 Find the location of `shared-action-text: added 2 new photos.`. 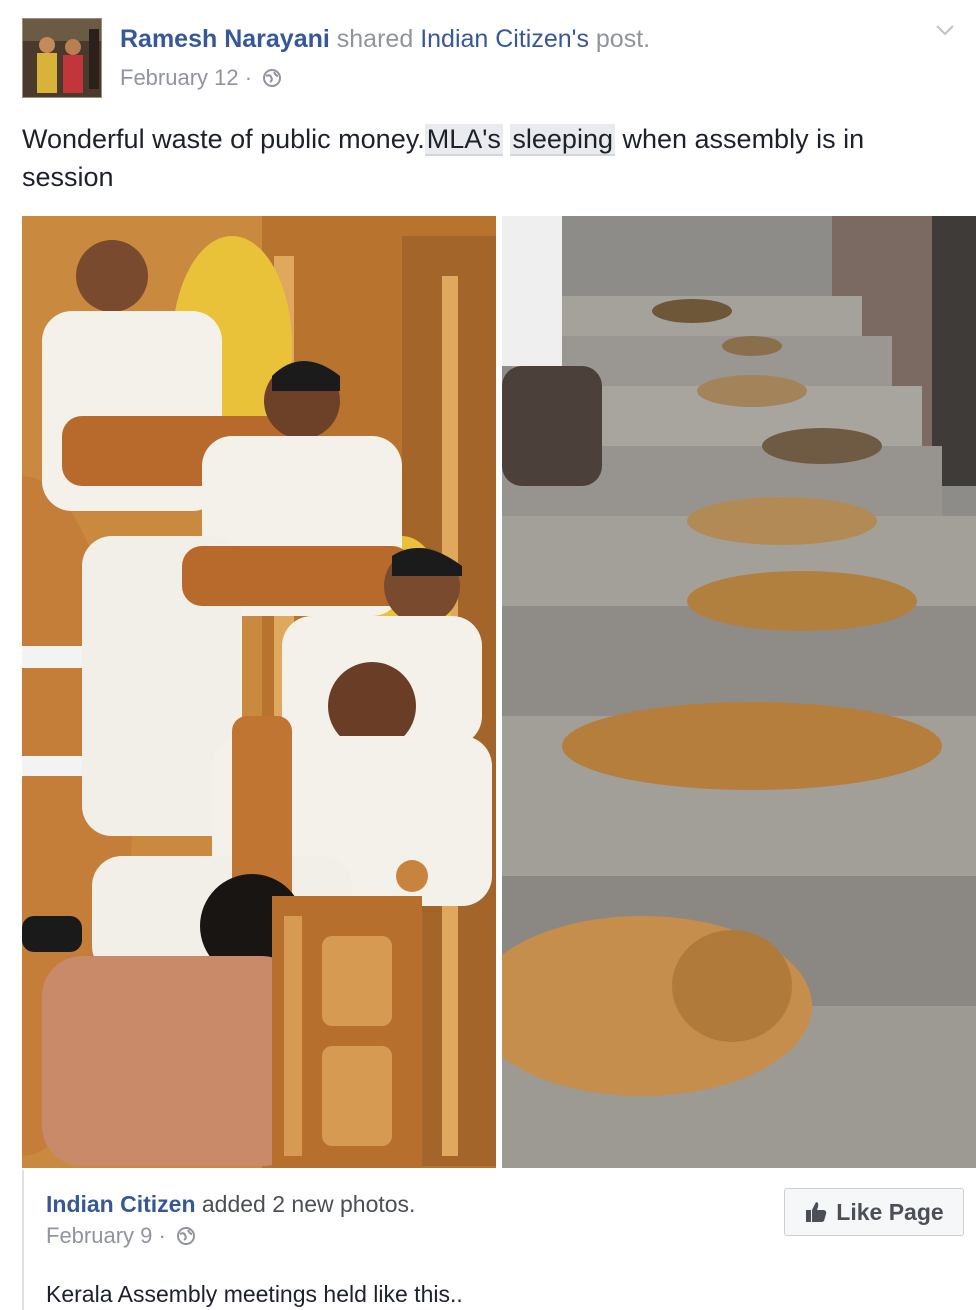

shared-action-text: added 2 new photos. is located at coordinates (308, 1204).